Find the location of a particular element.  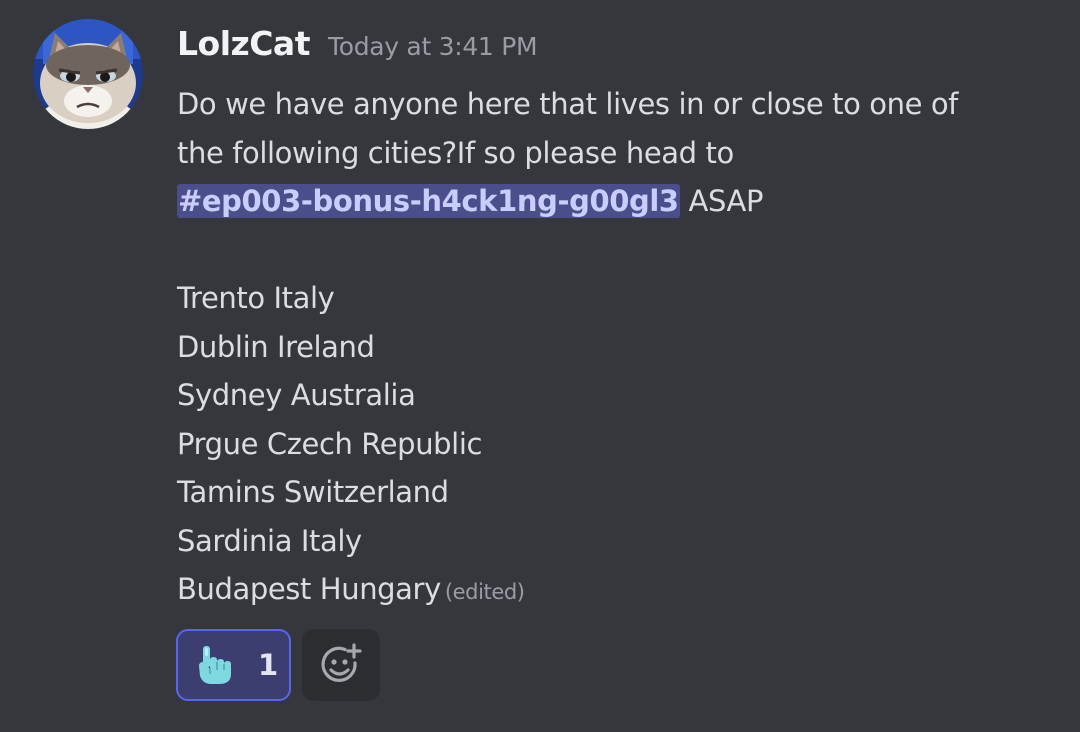

message-text-line: #ep003-bonus-h4ck1ng-g00gl3 ASAP is located at coordinates (617, 201).